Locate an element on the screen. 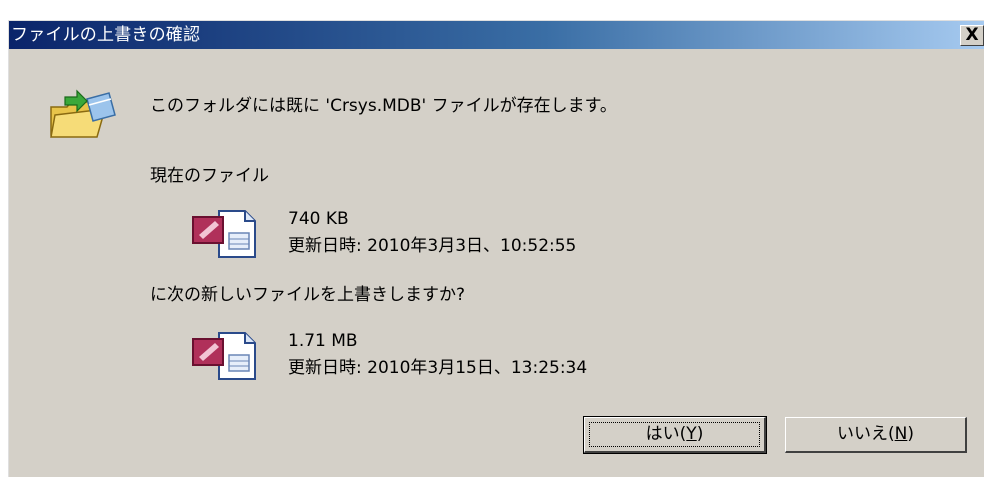 Image resolution: width=984 pixels, height=477 pixels. new-file-size: 1.71 MB is located at coordinates (323, 341).